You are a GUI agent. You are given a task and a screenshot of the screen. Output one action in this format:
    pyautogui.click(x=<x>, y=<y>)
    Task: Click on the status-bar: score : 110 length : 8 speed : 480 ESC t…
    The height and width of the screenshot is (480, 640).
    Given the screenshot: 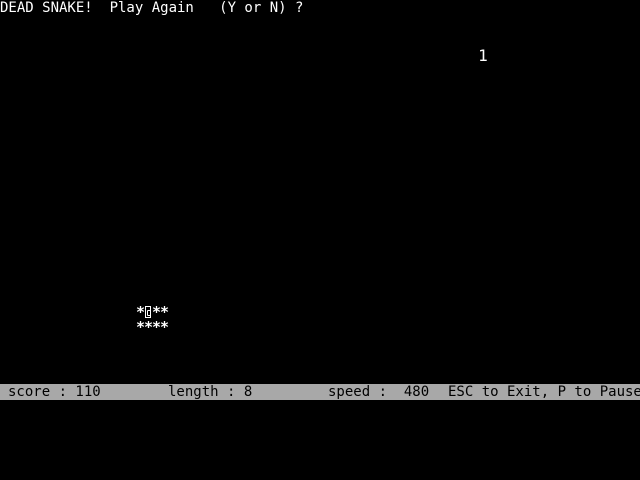 What is the action you would take?
    pyautogui.click(x=320, y=392)
    